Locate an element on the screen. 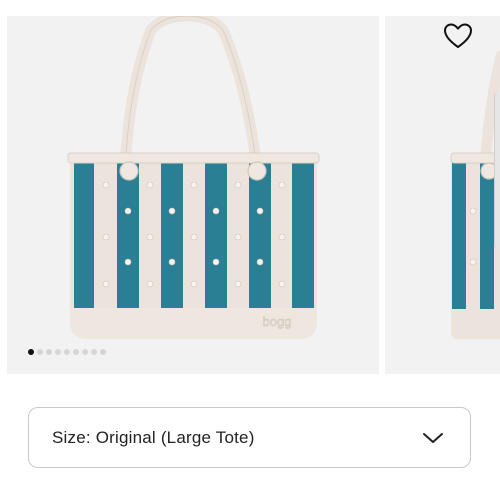 The image size is (500, 500). size-select-label: Size: Original (Large Tote) is located at coordinates (153, 437).